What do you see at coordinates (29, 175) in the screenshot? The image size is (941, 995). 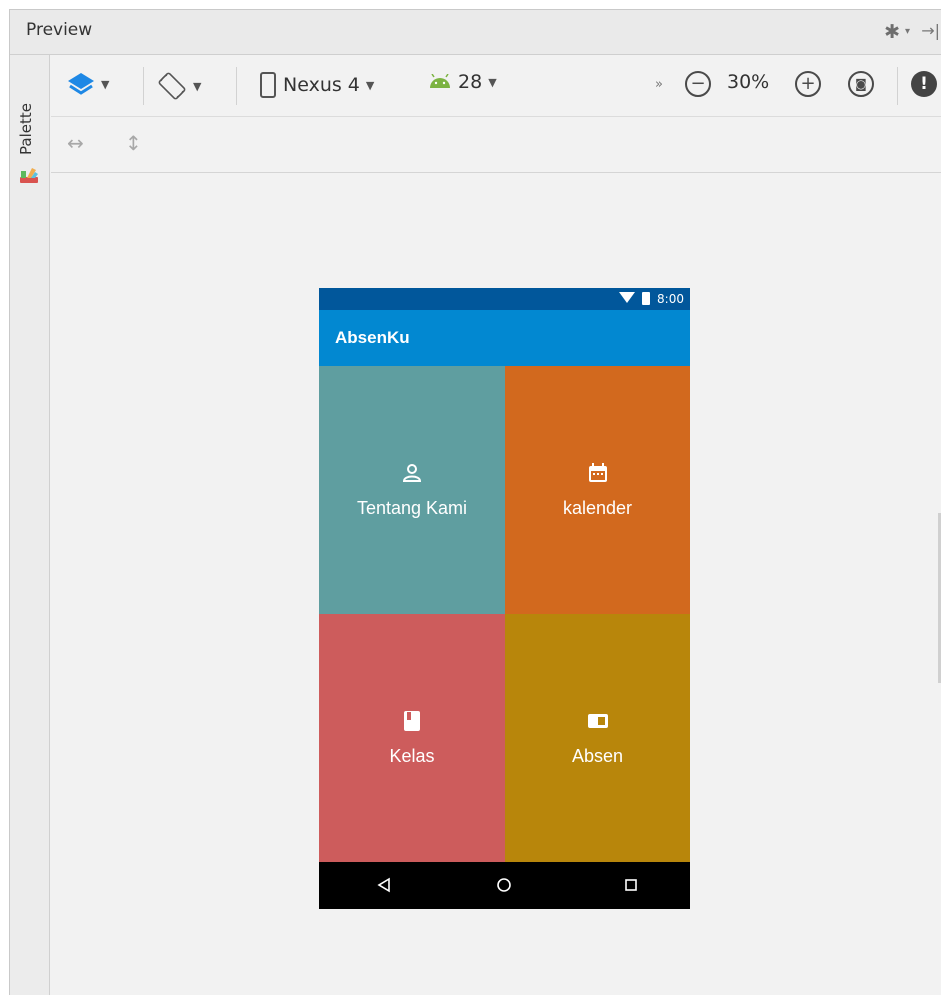 I see `palette-icon` at bounding box center [29, 175].